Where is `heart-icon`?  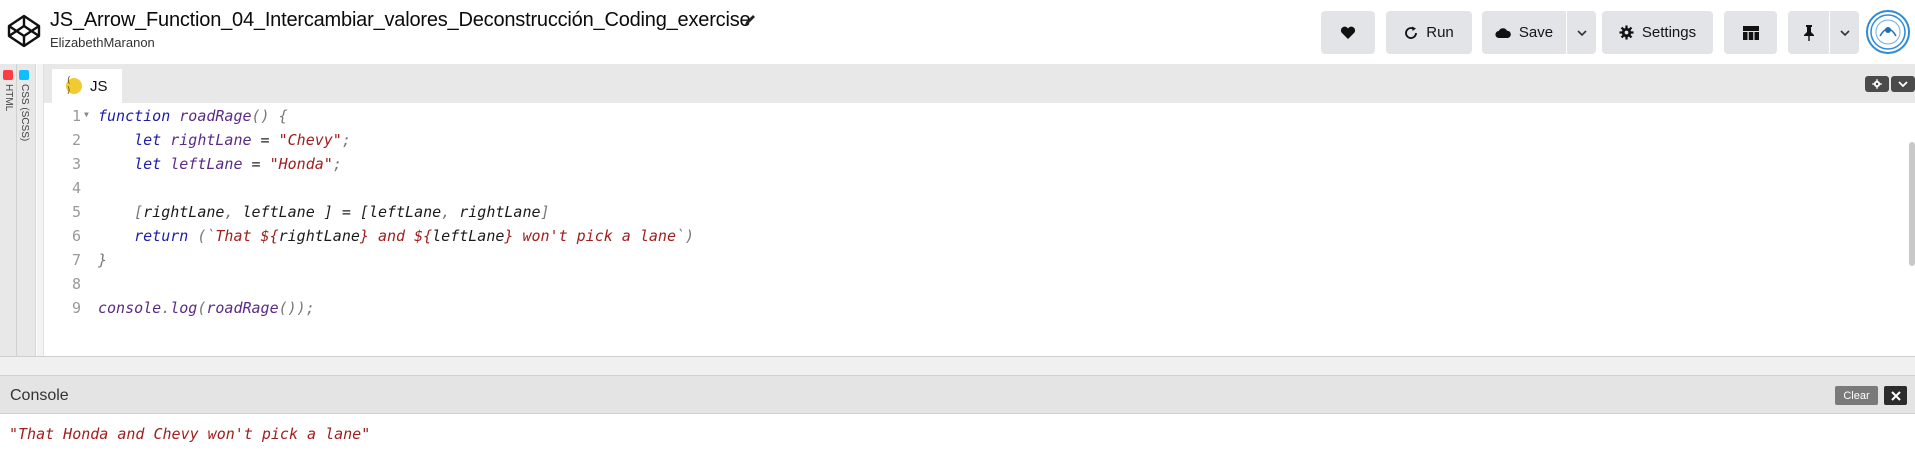 heart-icon is located at coordinates (1348, 32).